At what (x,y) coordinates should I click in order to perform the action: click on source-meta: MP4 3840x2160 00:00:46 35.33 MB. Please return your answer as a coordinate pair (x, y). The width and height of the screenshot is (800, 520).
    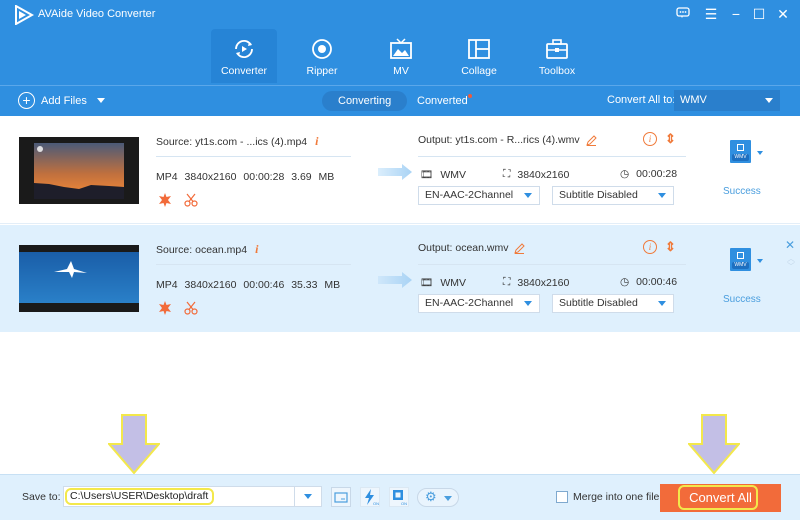
    Looking at the image, I should click on (248, 285).